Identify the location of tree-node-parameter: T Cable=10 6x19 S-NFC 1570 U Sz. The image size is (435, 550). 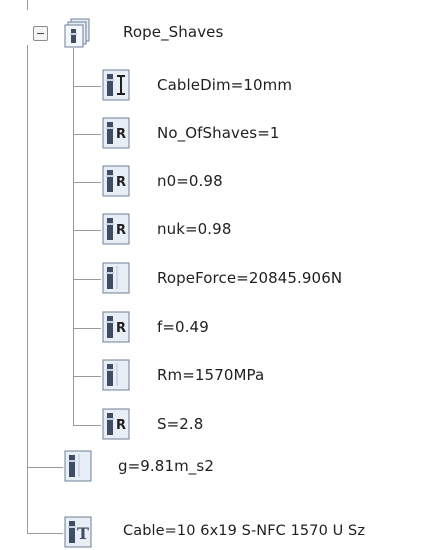
(249, 533).